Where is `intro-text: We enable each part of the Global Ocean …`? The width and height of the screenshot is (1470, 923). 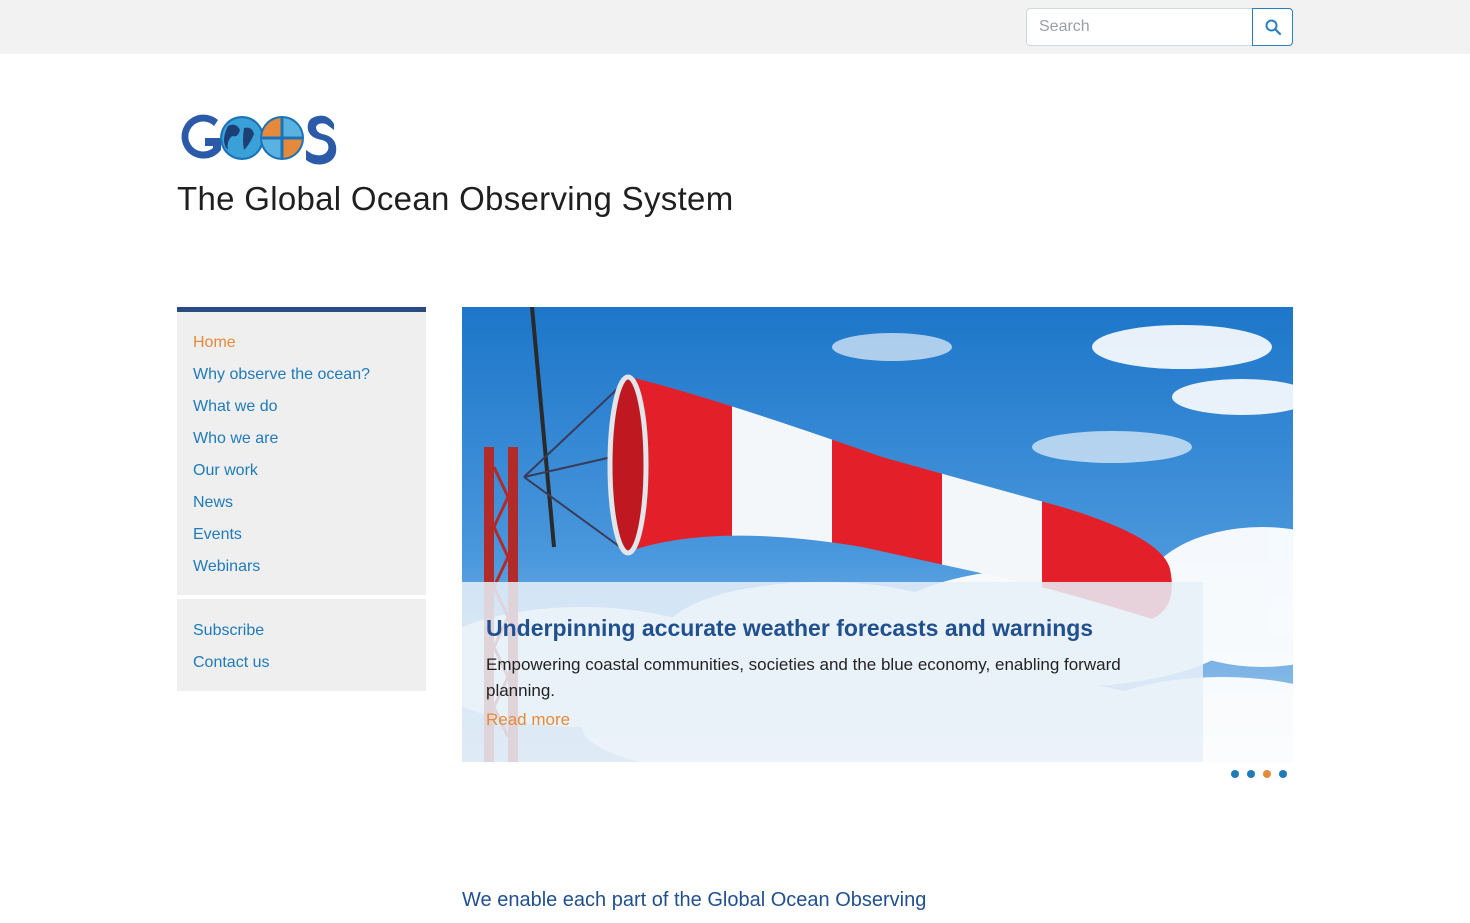
intro-text: We enable each part of the Global Ocean … is located at coordinates (694, 900).